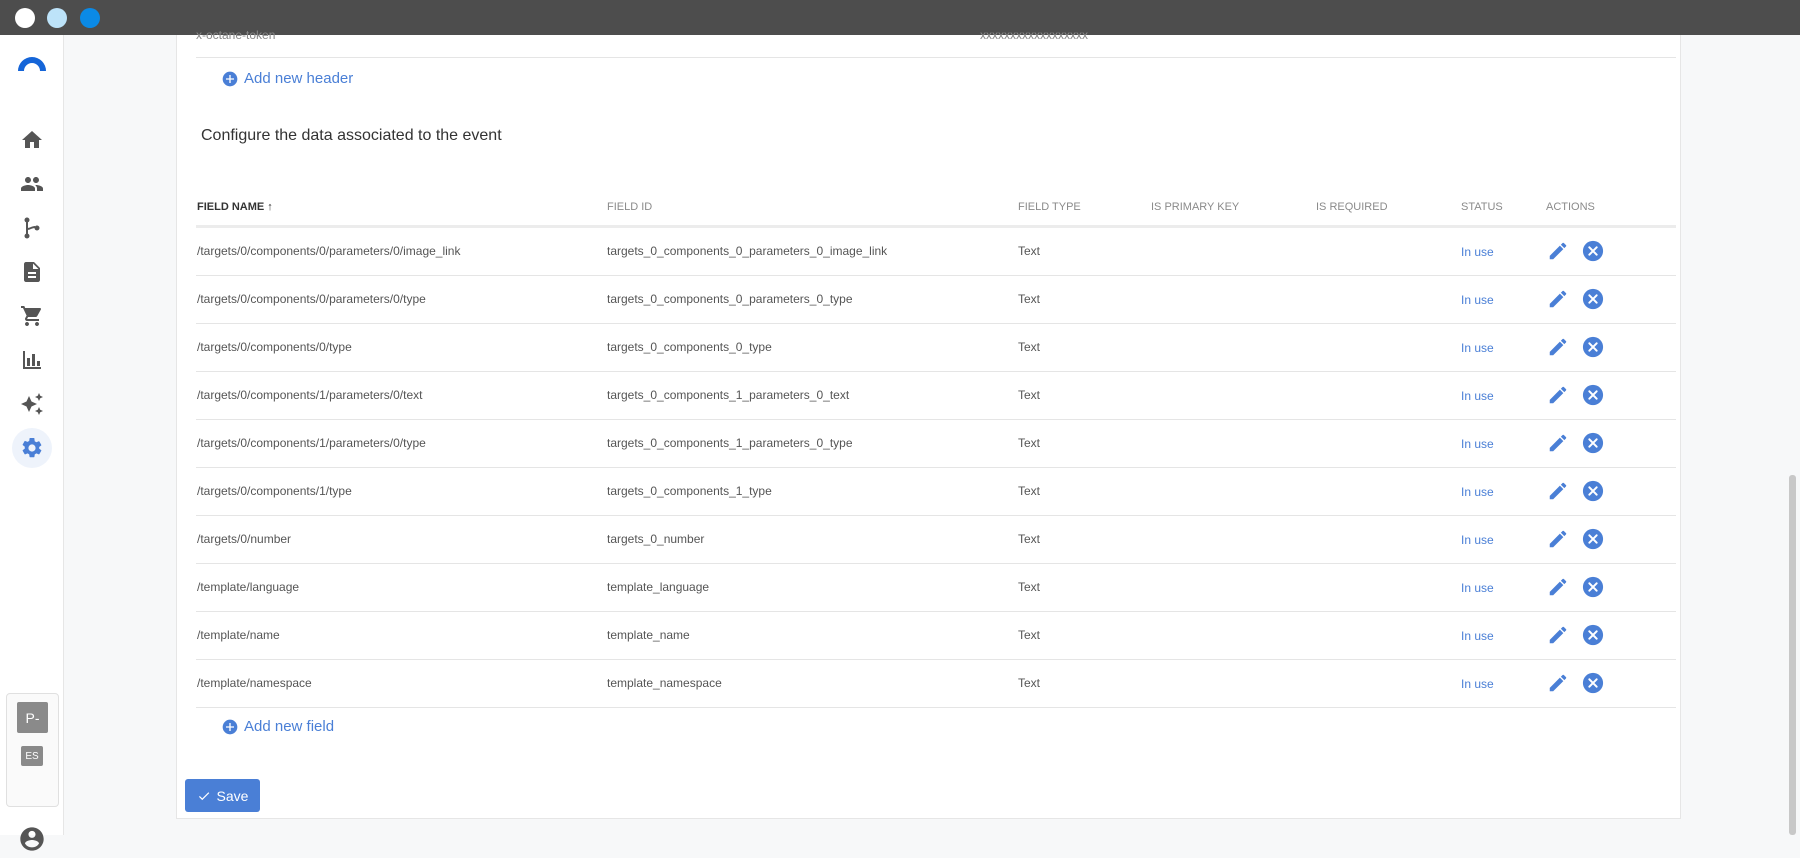 This screenshot has height=858, width=1800. Describe the element at coordinates (32, 448) in the screenshot. I see `sidebar-item-settings` at that location.